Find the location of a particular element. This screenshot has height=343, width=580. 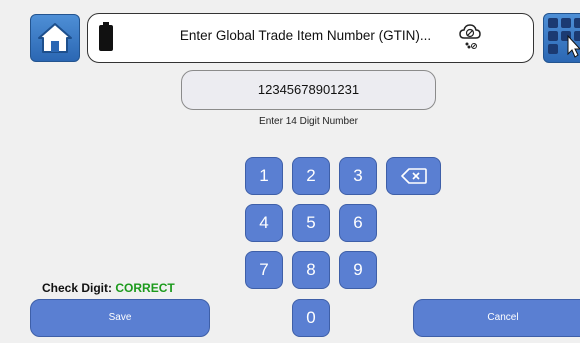

backspace-button is located at coordinates (413, 176).